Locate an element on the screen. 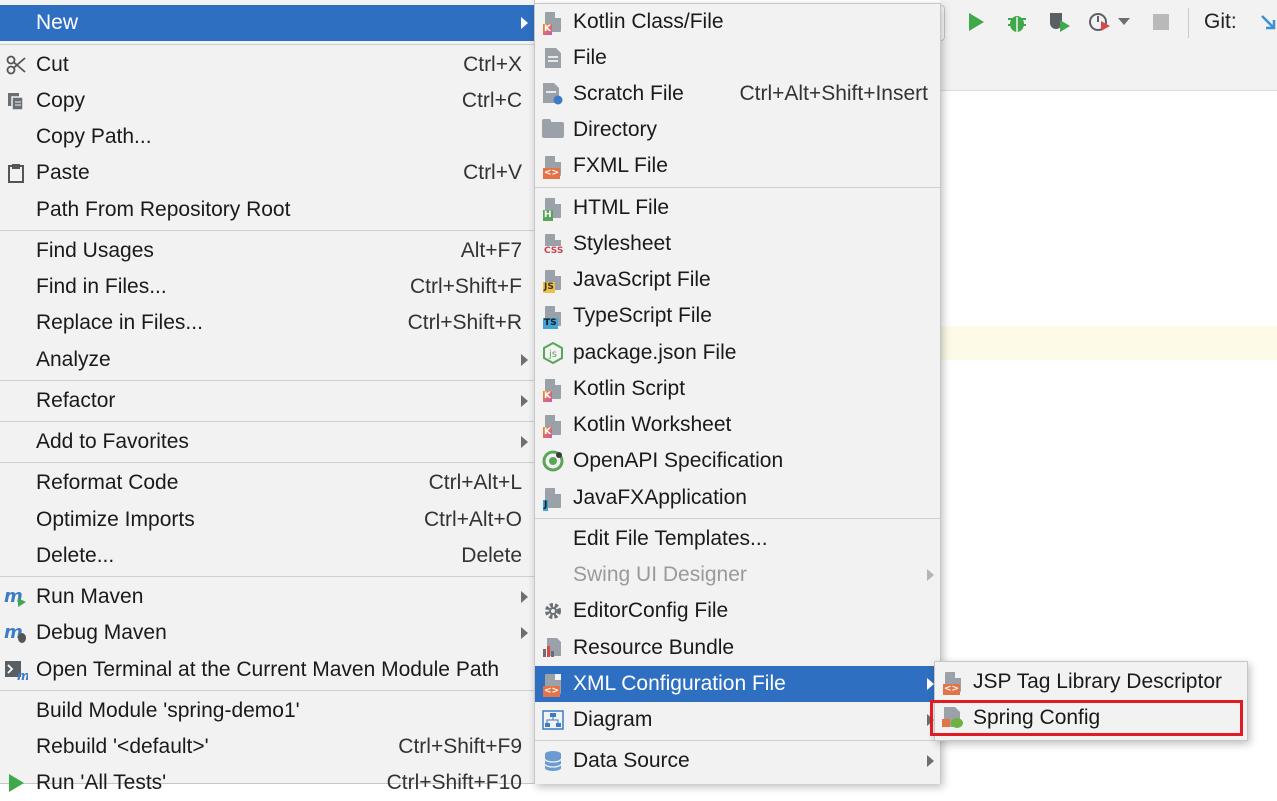 The height and width of the screenshot is (801, 1277). menu-item-find-in-files: Find in Files... Ctrl+Shift+F is located at coordinates (267, 287).